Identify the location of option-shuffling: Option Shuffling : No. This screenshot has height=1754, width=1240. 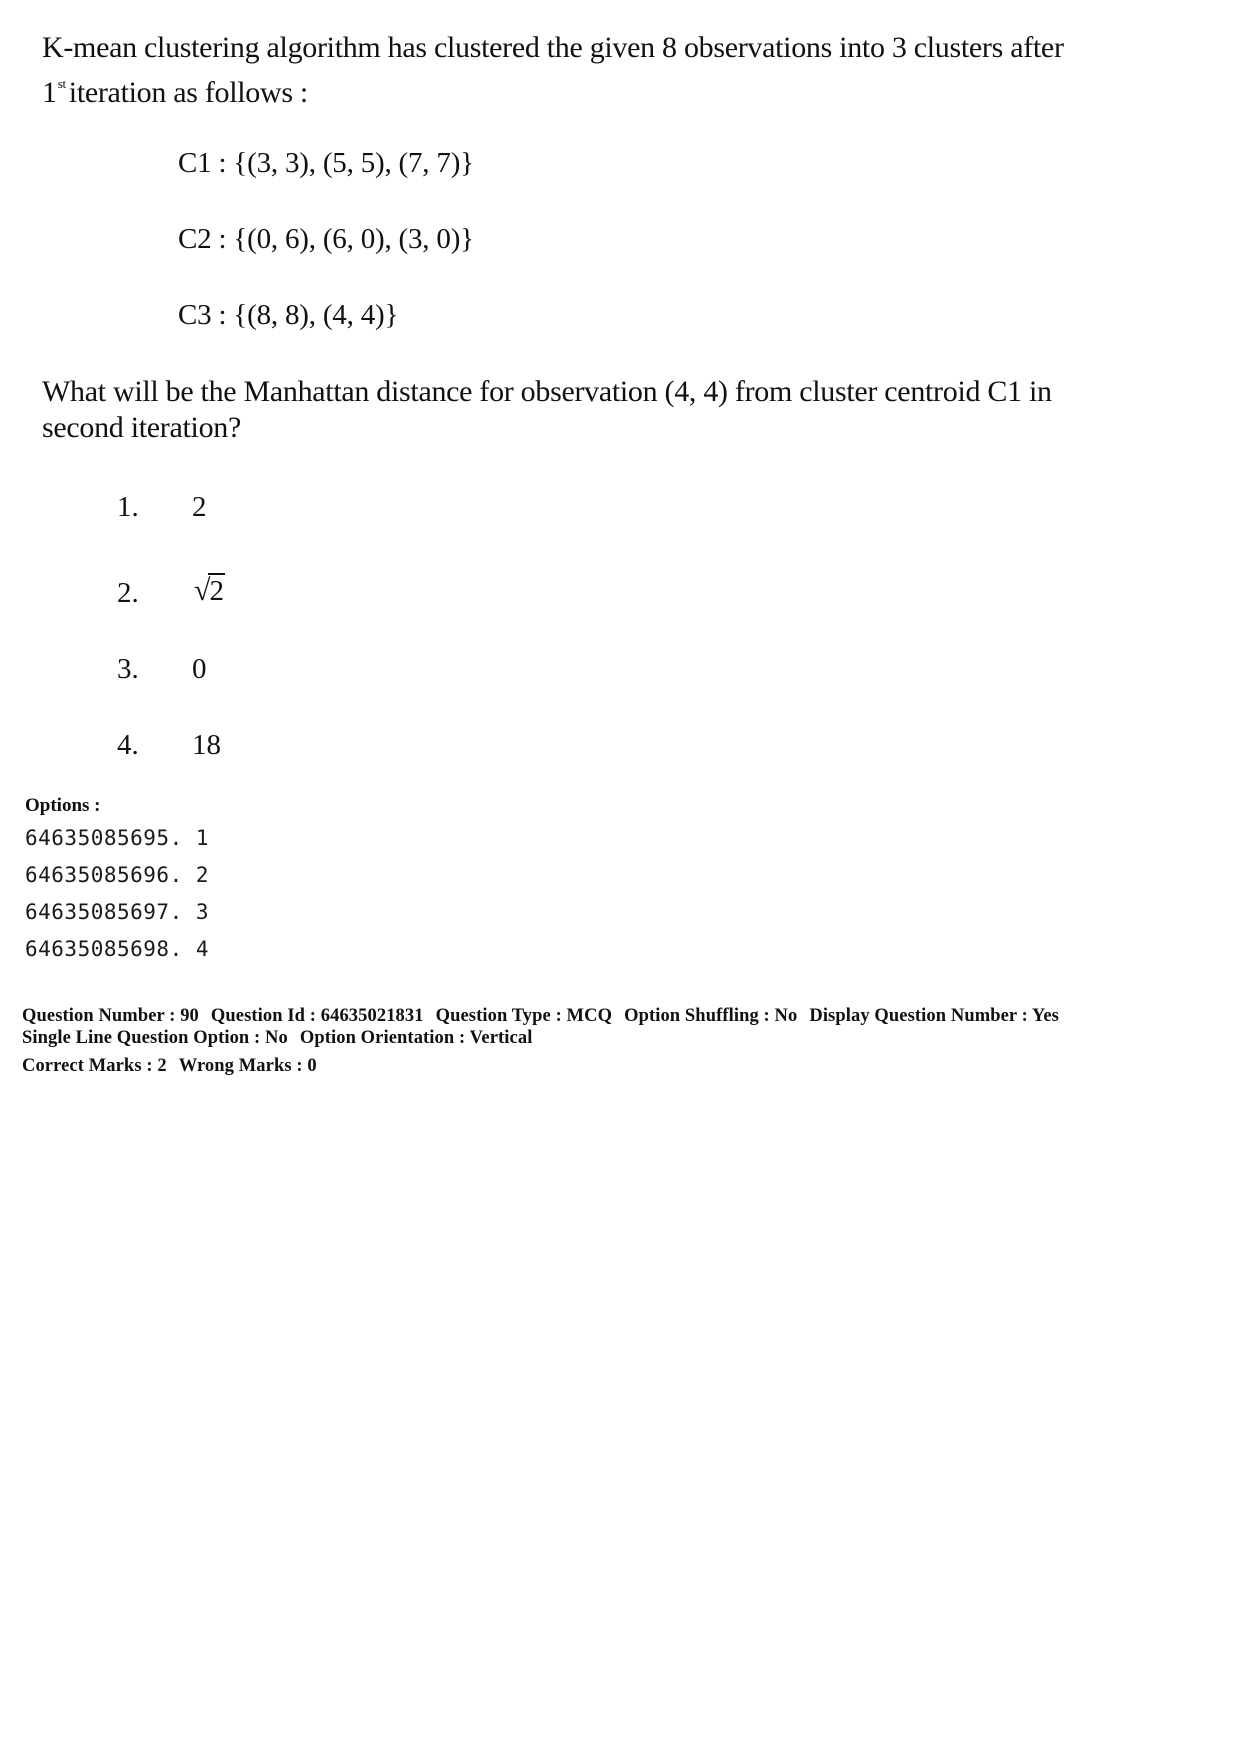
(711, 1016).